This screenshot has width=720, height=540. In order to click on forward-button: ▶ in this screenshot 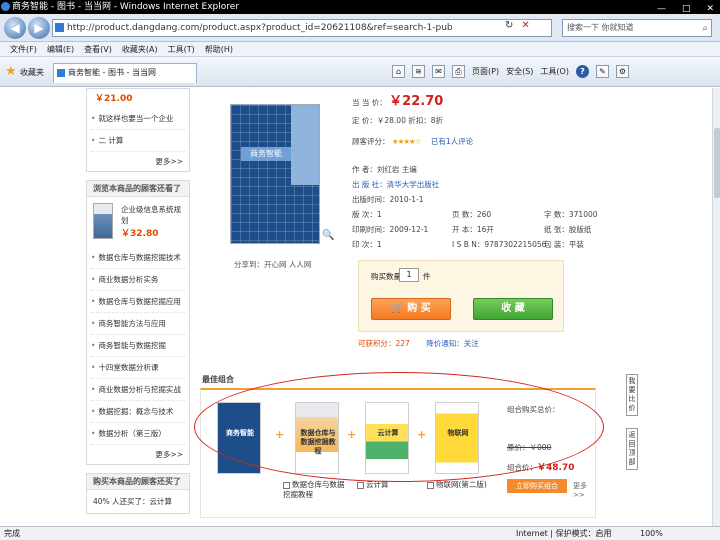, I will do `click(39, 28)`.